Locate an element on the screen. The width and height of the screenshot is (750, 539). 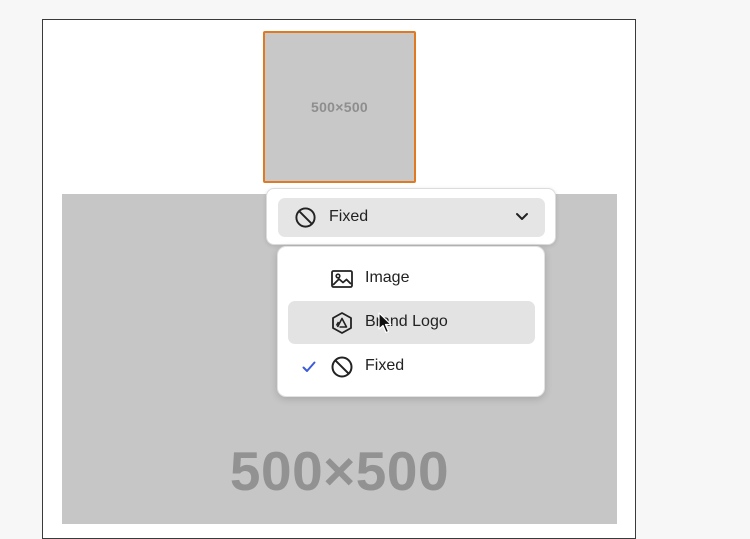
menu-item-brand-logo: Brand Logo is located at coordinates (411, 322).